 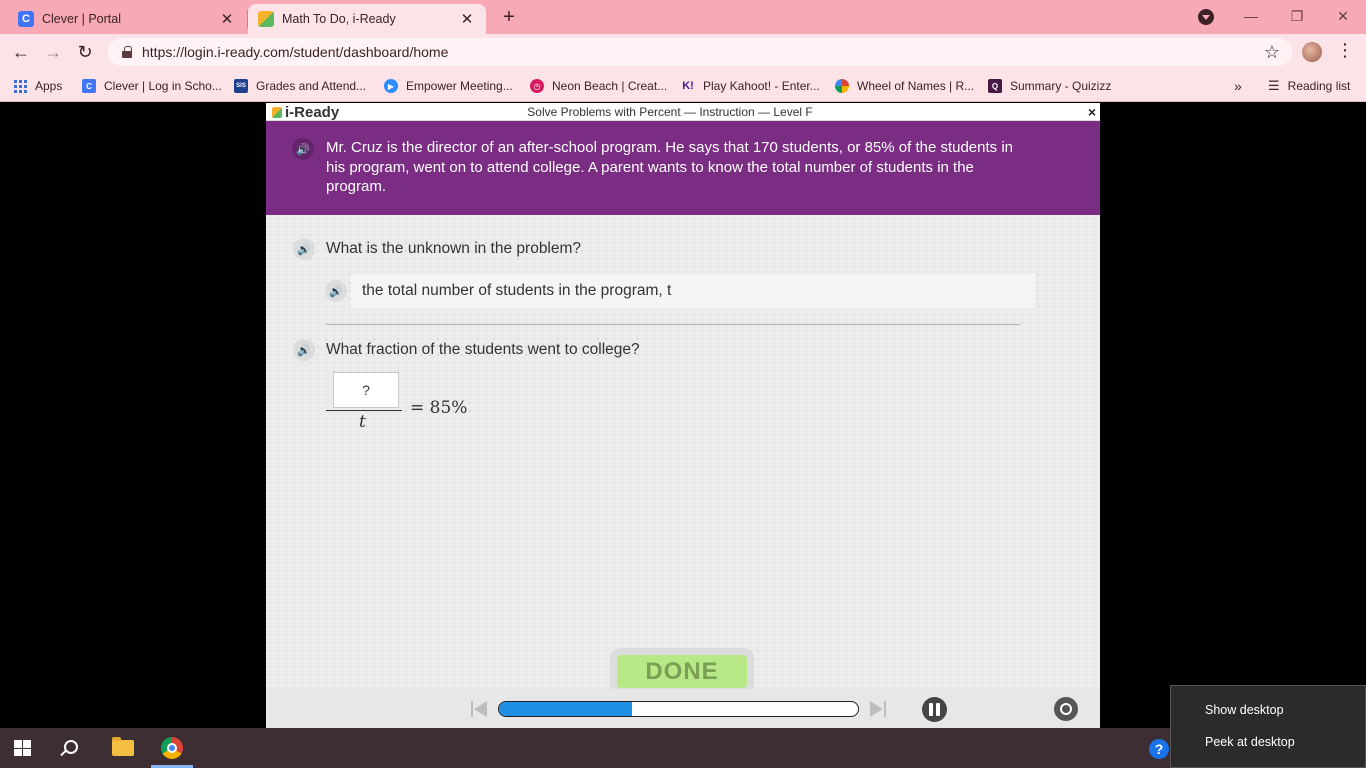 I want to click on neon-beach-icon: ◷, so click(x=537, y=86).